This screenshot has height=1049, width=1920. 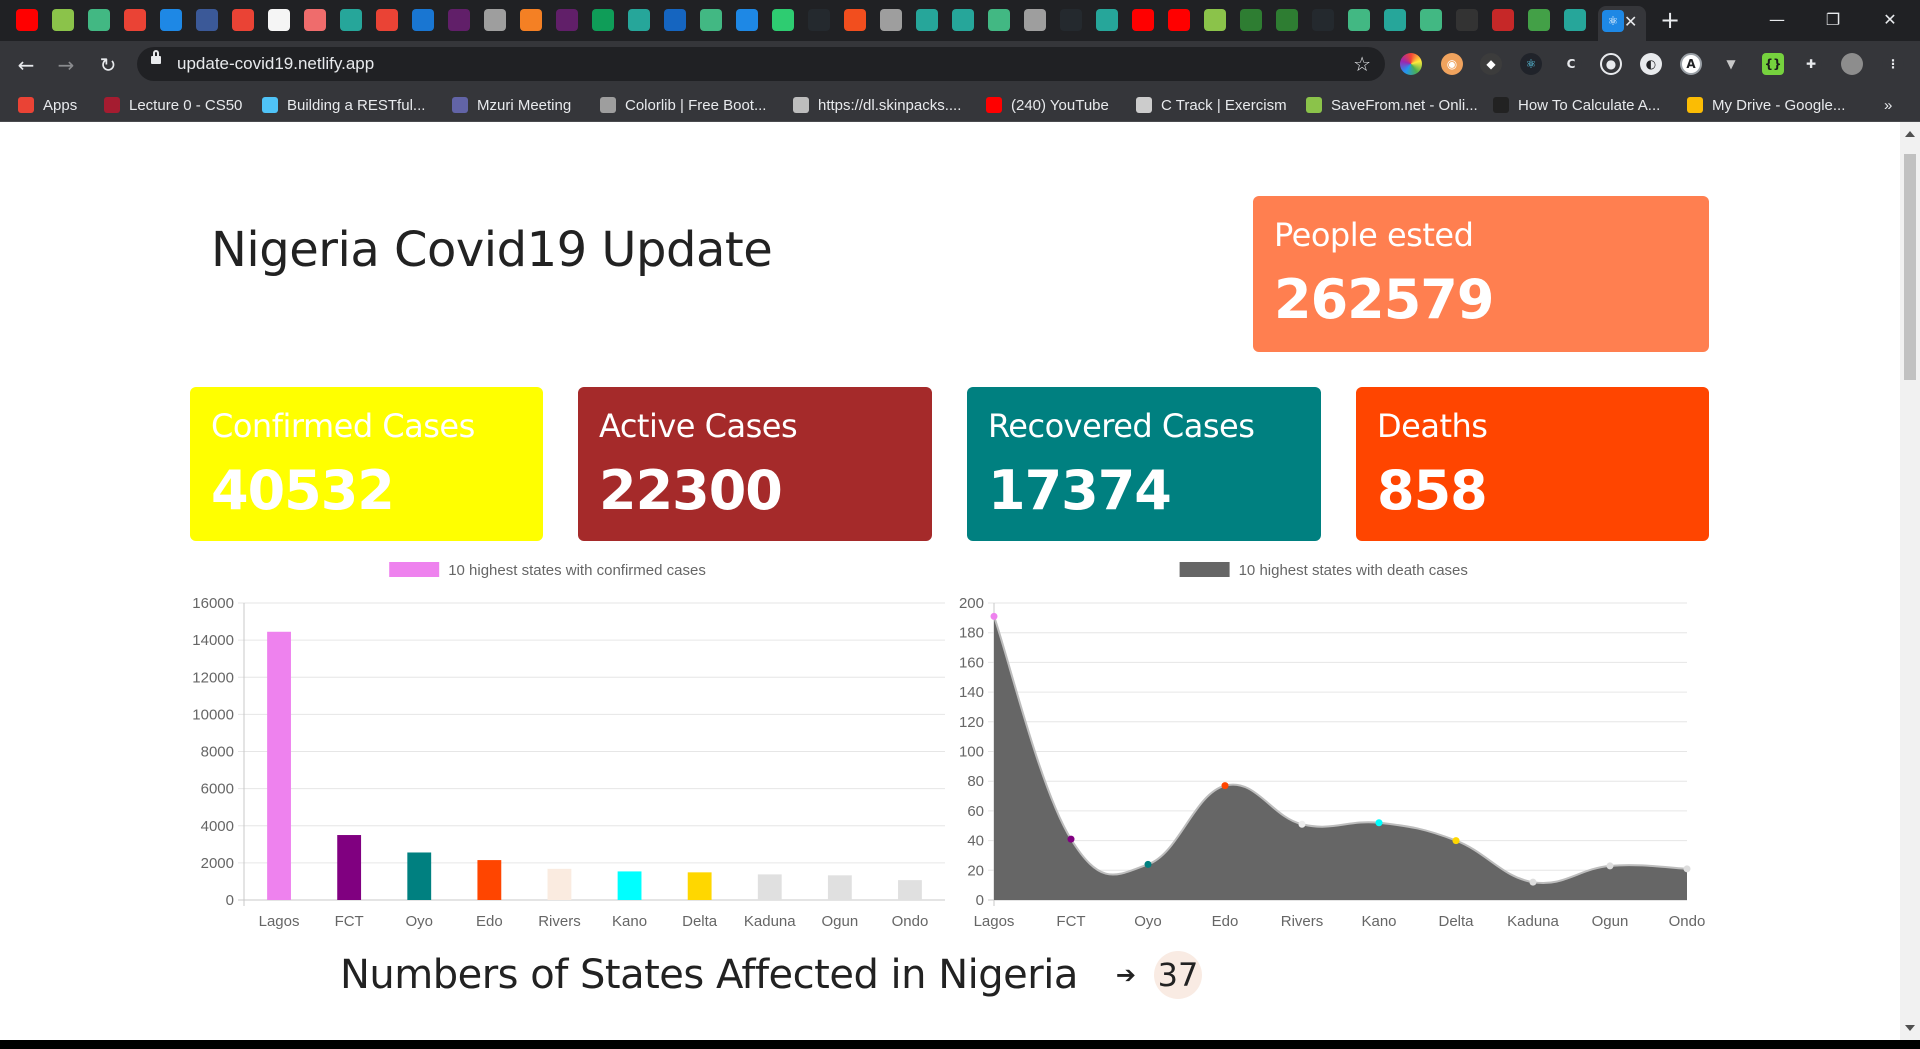 I want to click on bookmark-item: (240) YouTube, so click(x=1047, y=105).